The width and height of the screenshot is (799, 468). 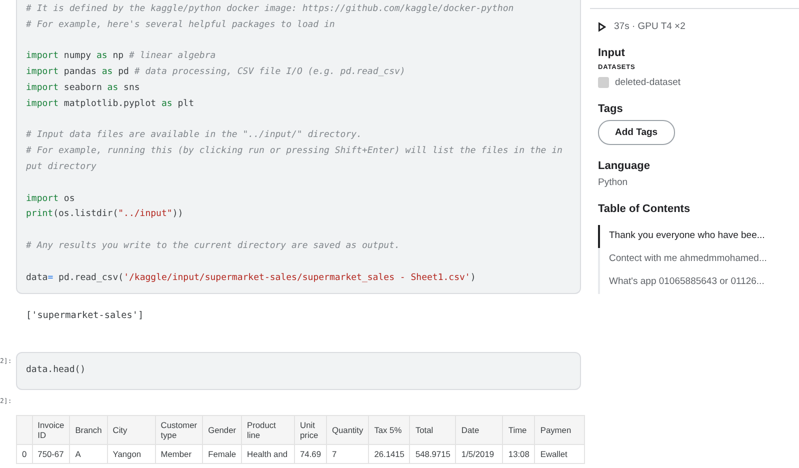 What do you see at coordinates (131, 454) in the screenshot?
I see `table-cell: Yangon` at bounding box center [131, 454].